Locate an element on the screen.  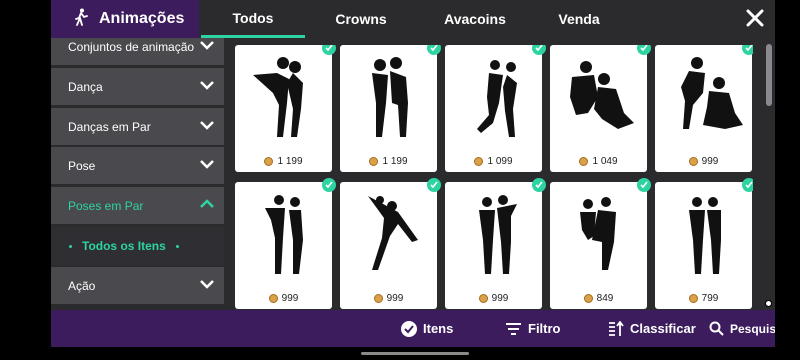
sort-button: Classificar is located at coordinates (652, 328).